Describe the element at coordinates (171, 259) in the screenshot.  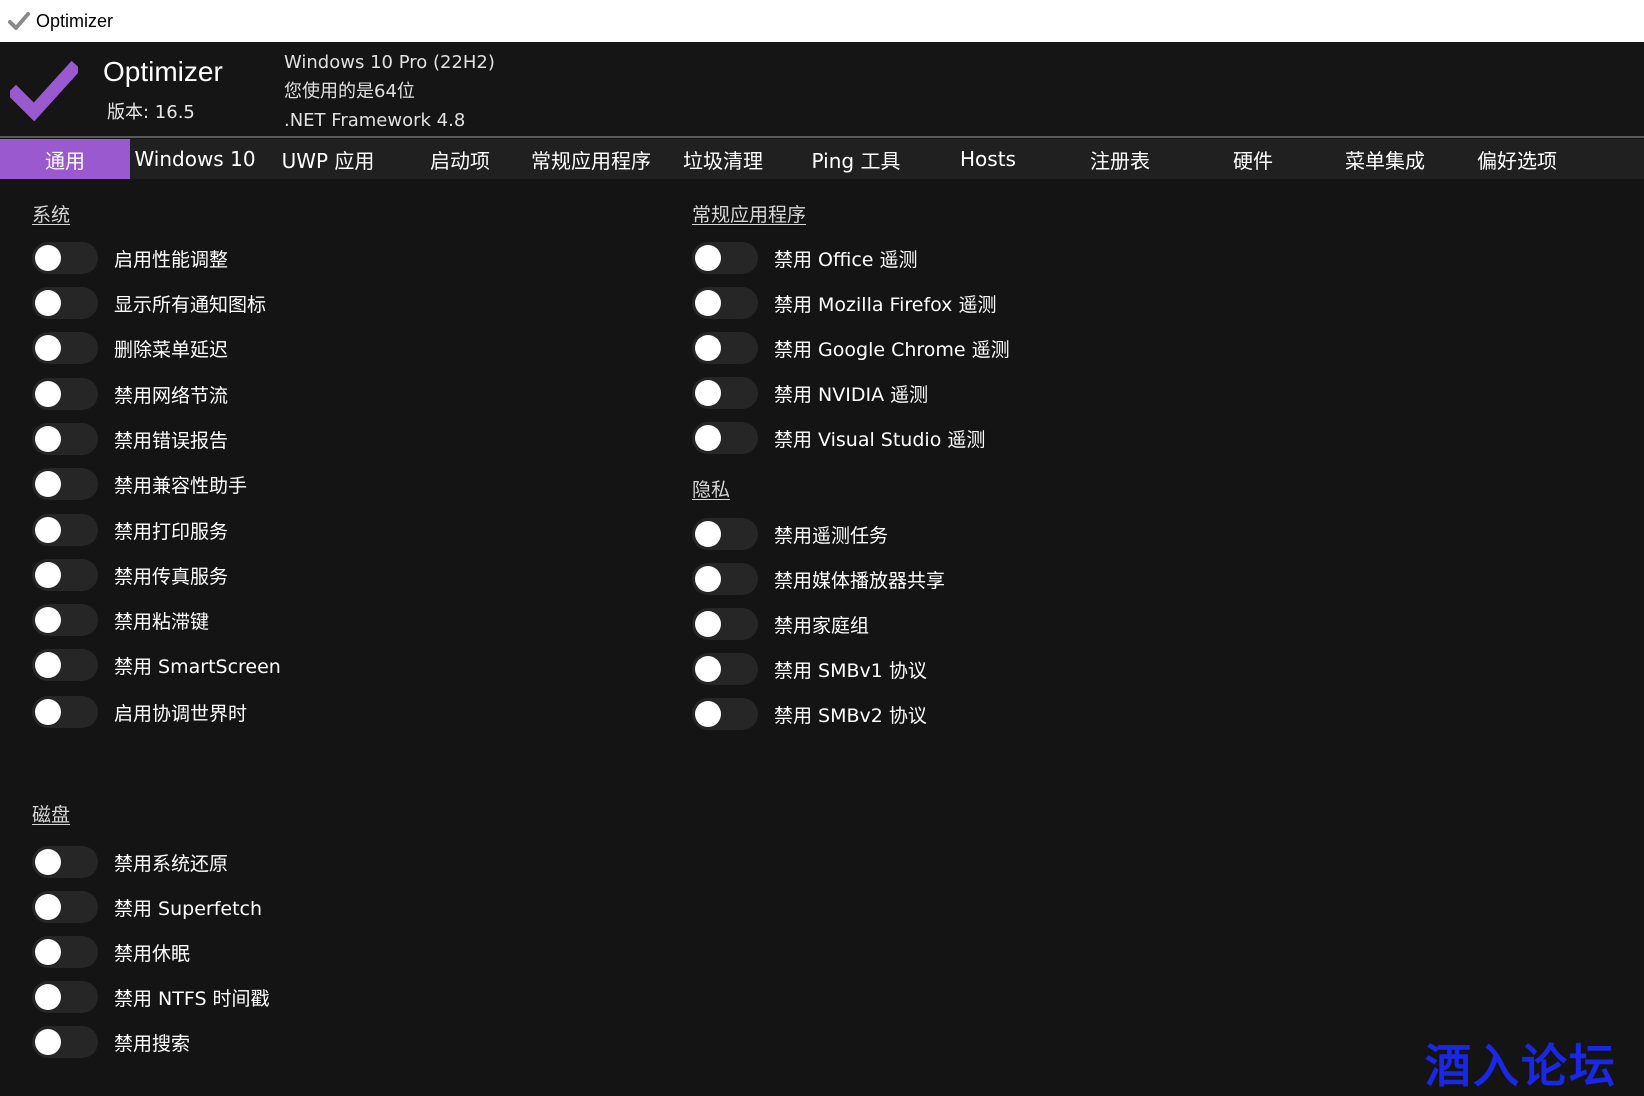
I see `toggle-label: 启用性能调整` at that location.